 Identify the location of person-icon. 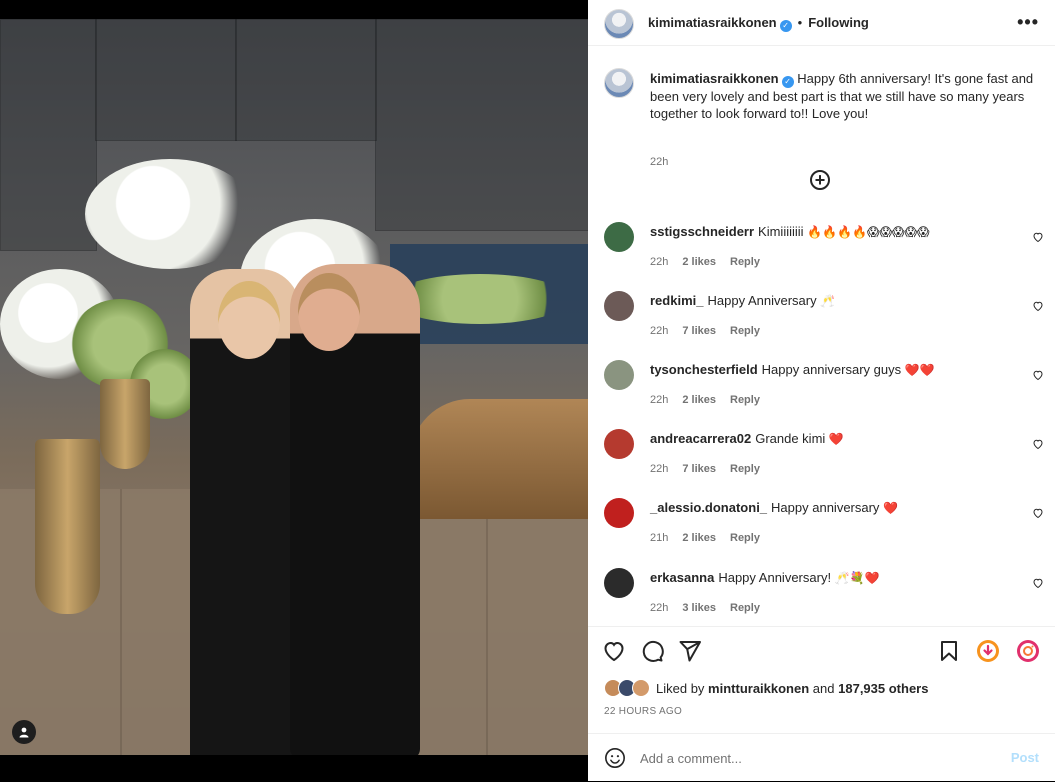
(24, 732).